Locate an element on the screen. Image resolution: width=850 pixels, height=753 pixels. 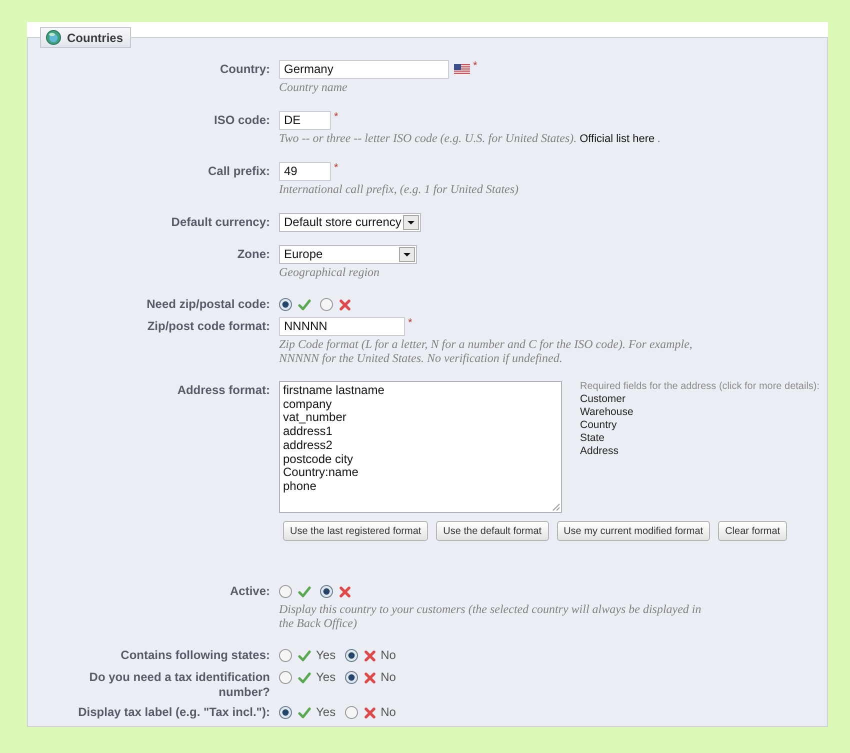
required-field-link: Warehouse is located at coordinates (607, 412).